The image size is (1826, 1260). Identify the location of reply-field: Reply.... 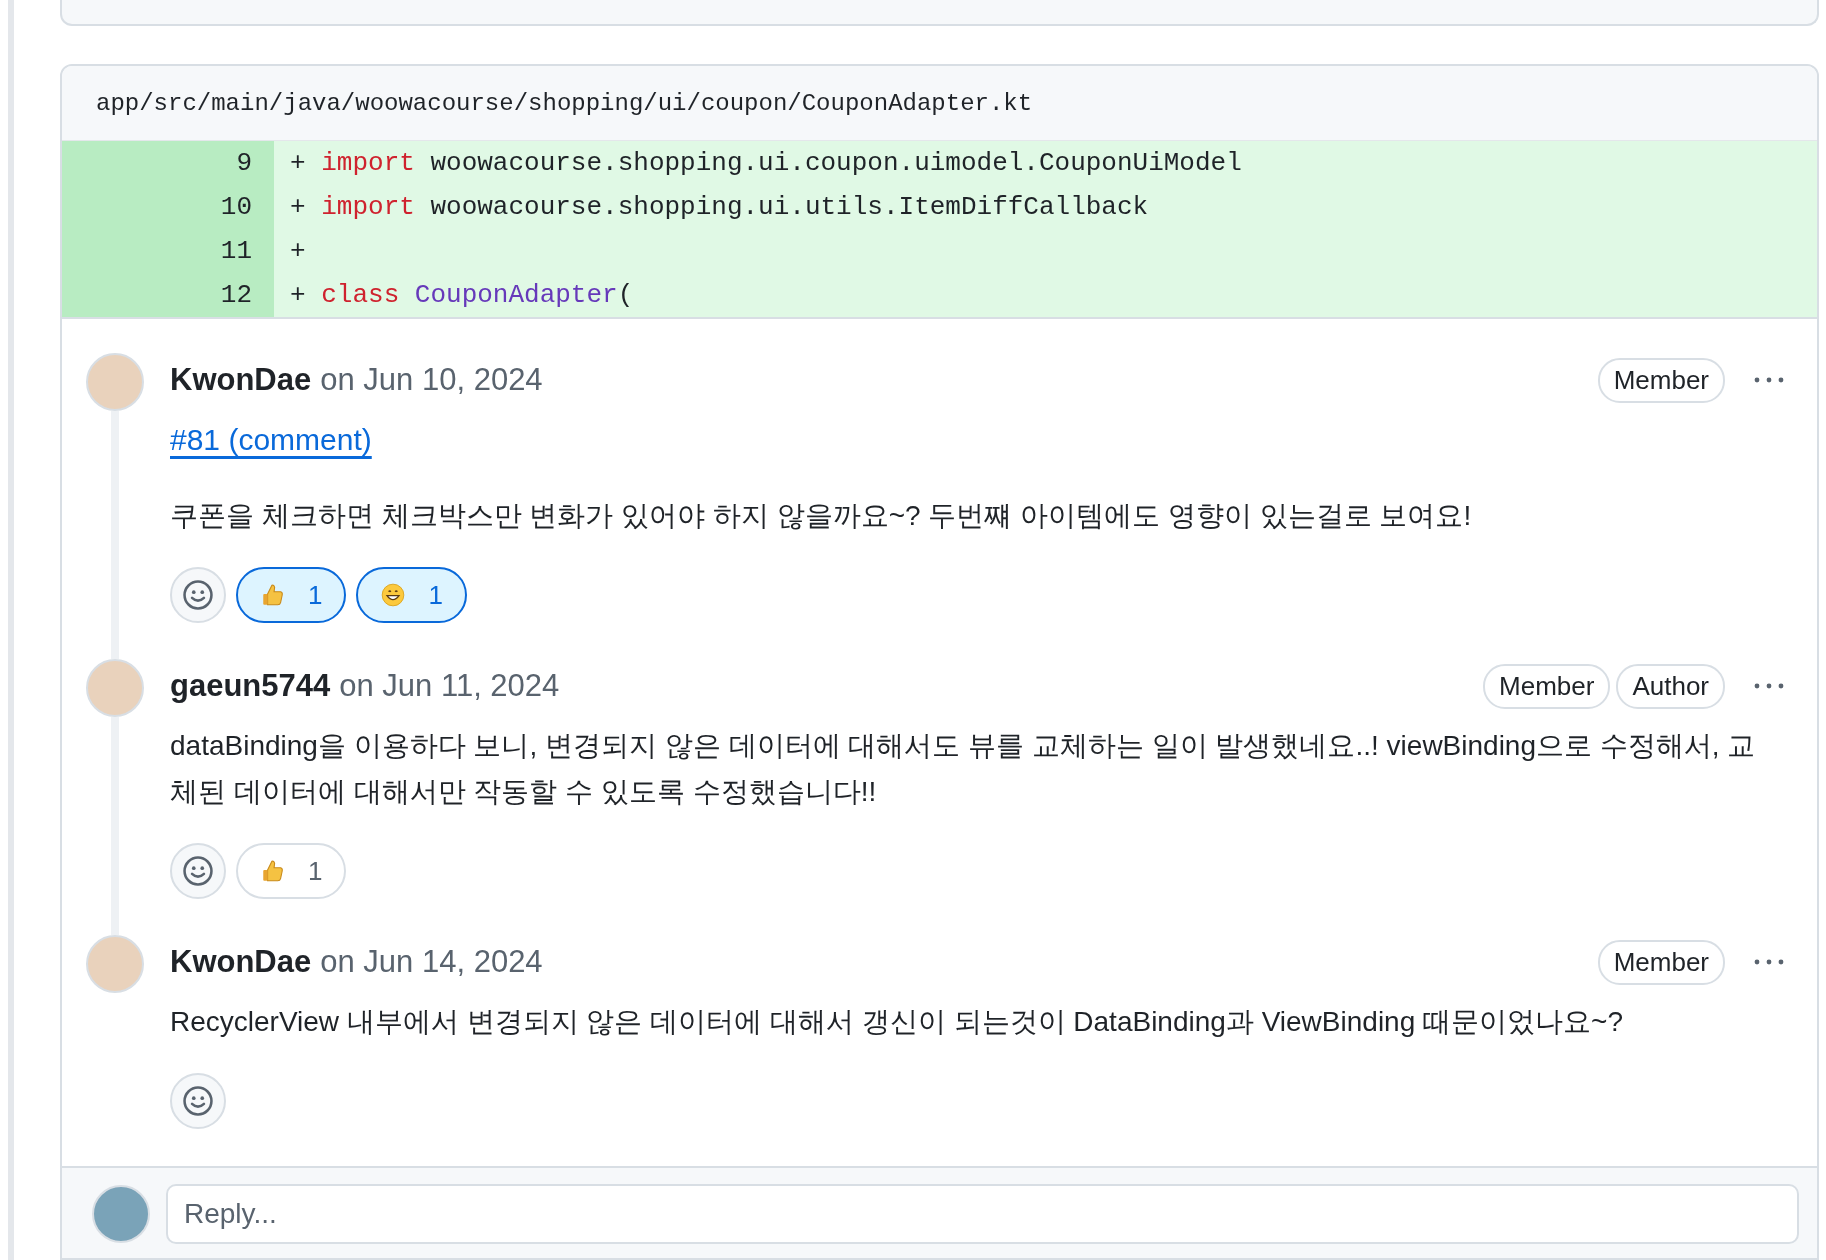
(982, 1214).